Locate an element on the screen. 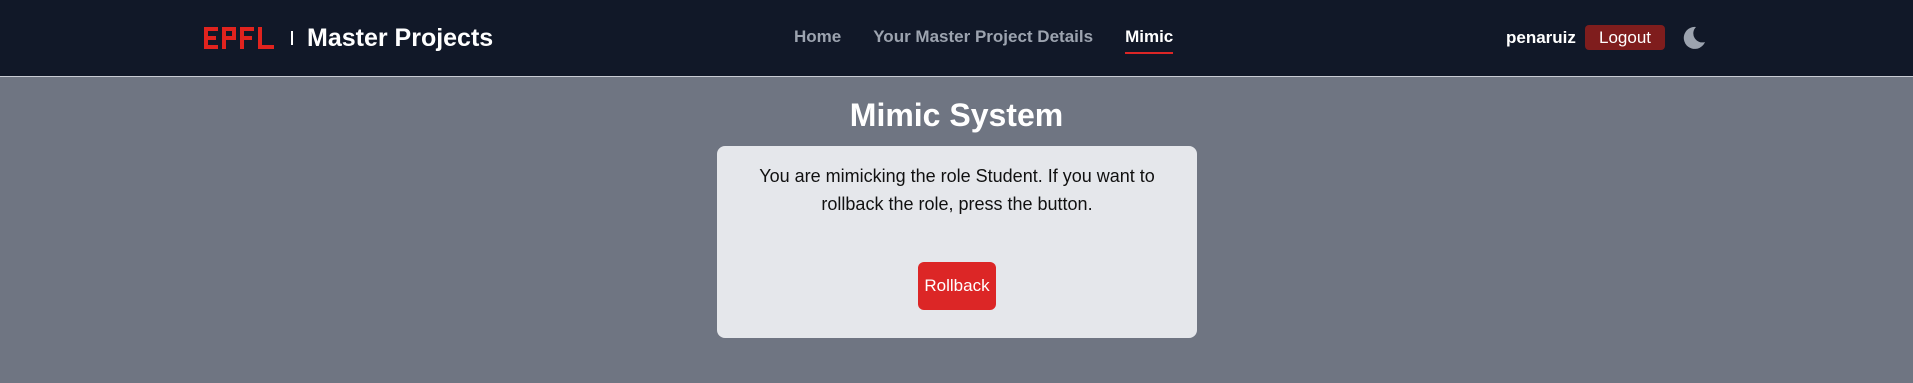 The height and width of the screenshot is (383, 1913). nav-link-project-details: Your Master Project Details is located at coordinates (983, 39).